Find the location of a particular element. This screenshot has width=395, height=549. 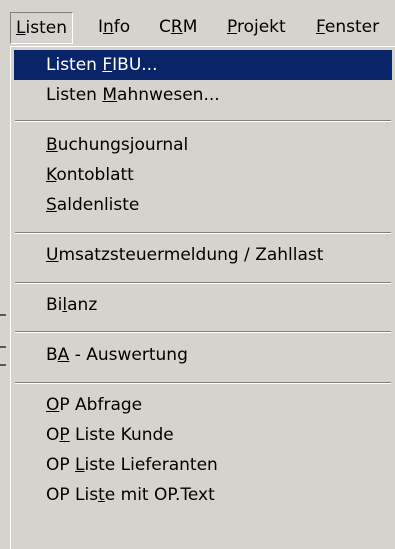

menu-listen: Listen is located at coordinates (41, 28).